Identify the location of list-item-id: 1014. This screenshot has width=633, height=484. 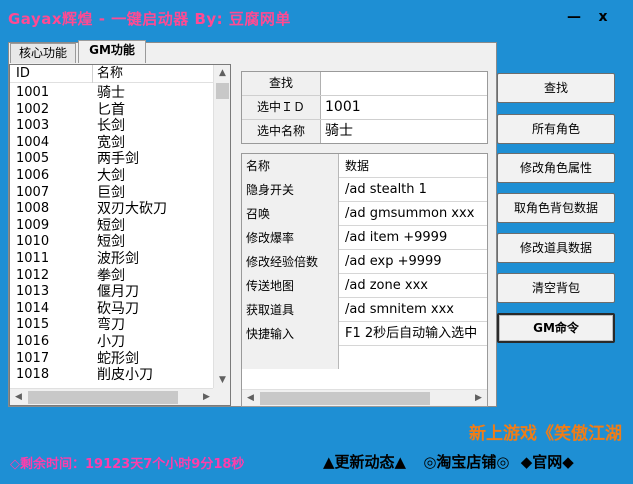
(33, 308).